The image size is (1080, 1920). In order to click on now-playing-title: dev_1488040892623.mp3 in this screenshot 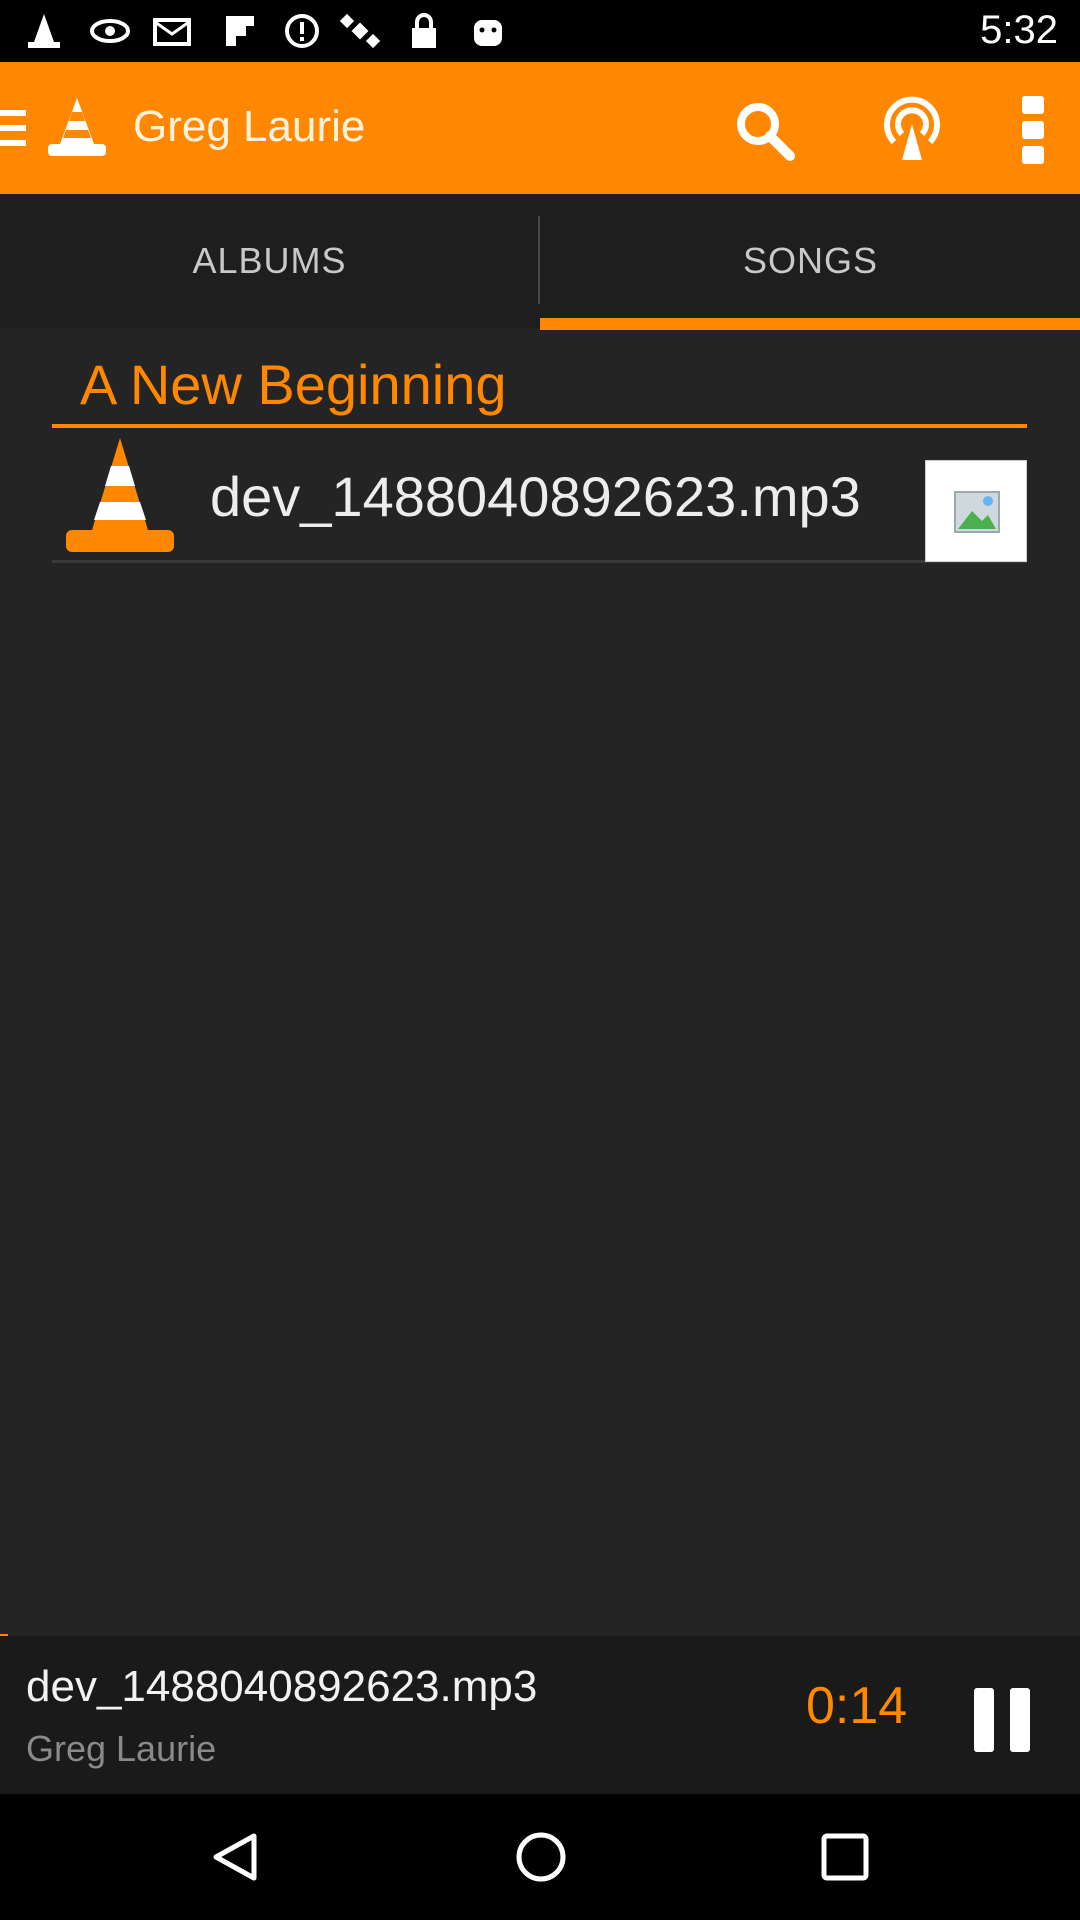, I will do `click(282, 1686)`.